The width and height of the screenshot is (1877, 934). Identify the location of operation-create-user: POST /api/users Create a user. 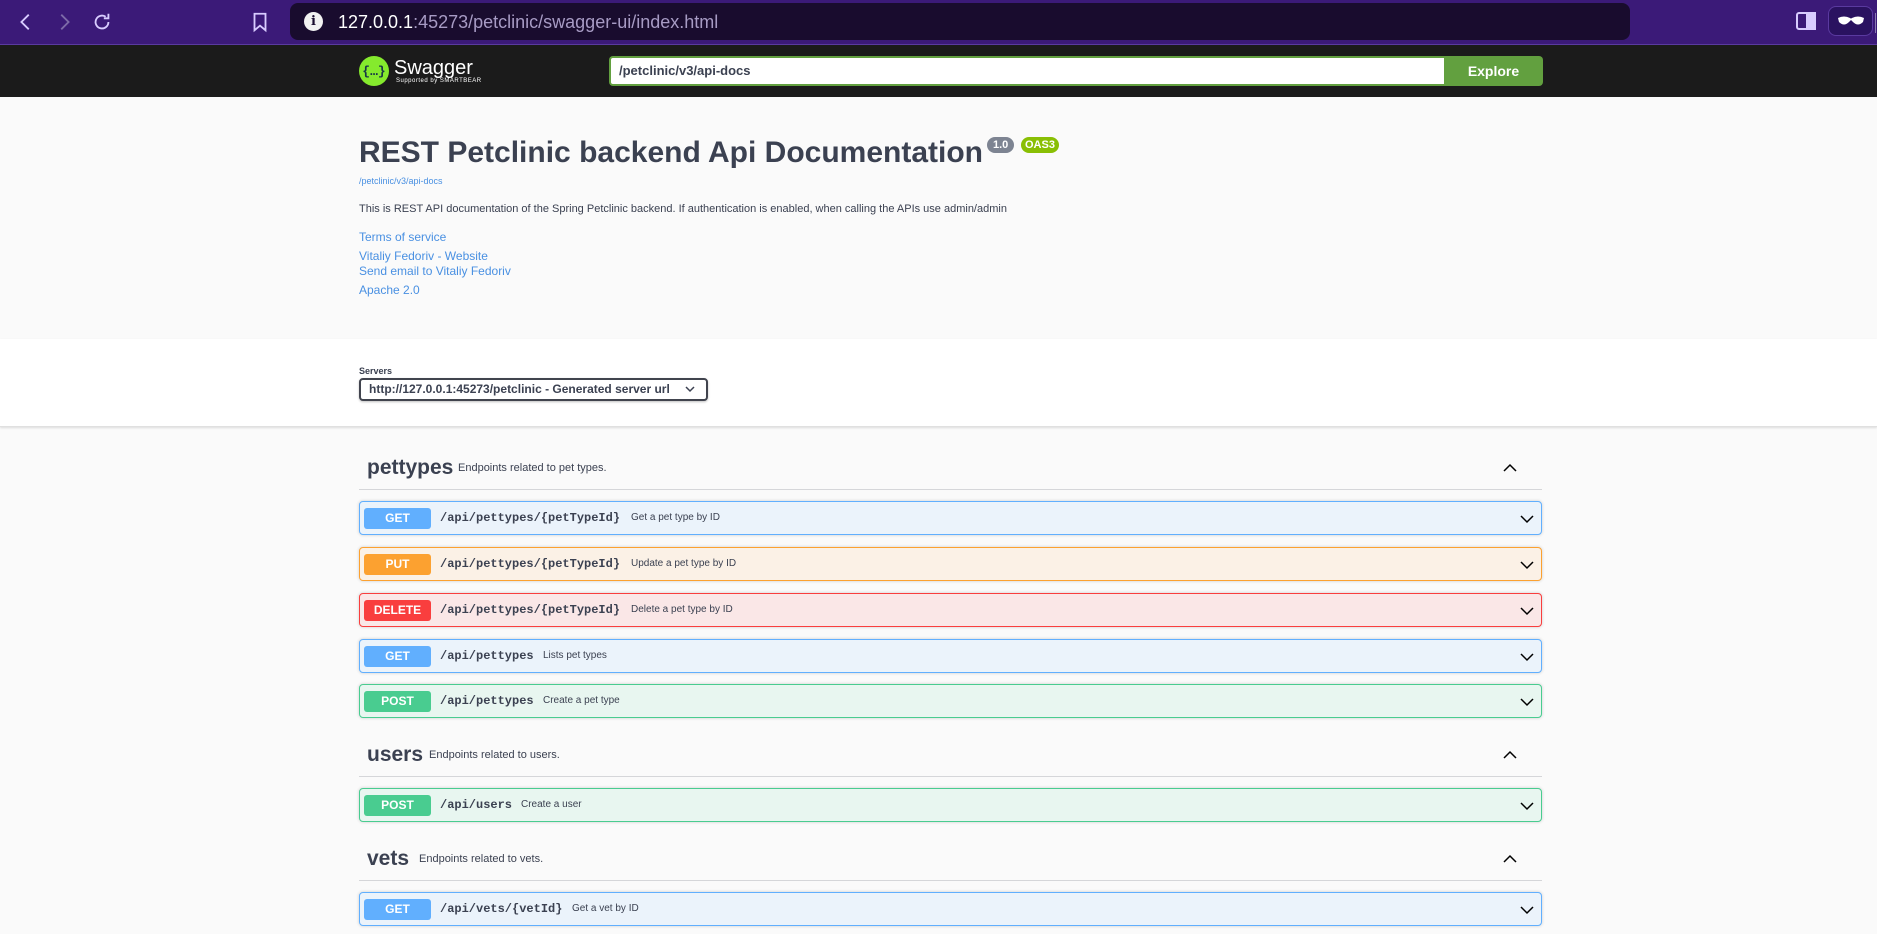
(950, 805).